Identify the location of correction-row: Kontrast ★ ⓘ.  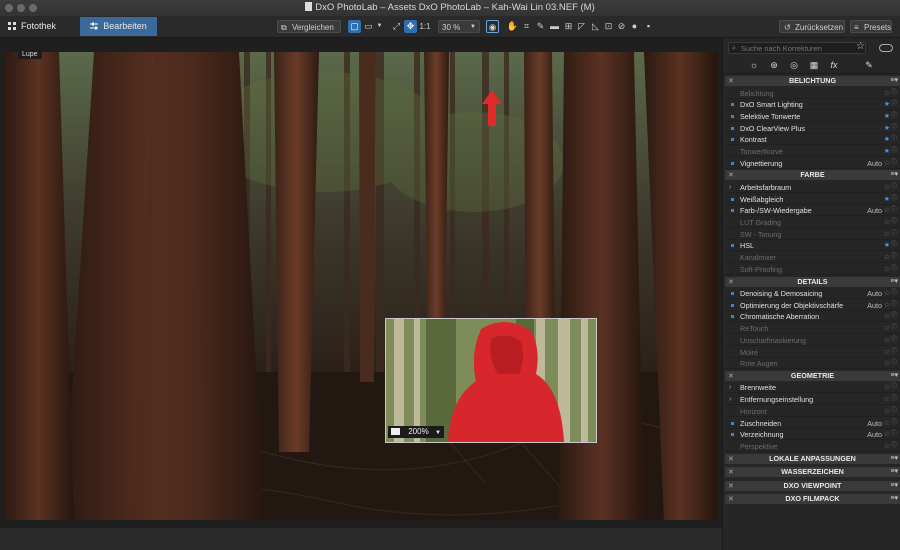
(812, 140).